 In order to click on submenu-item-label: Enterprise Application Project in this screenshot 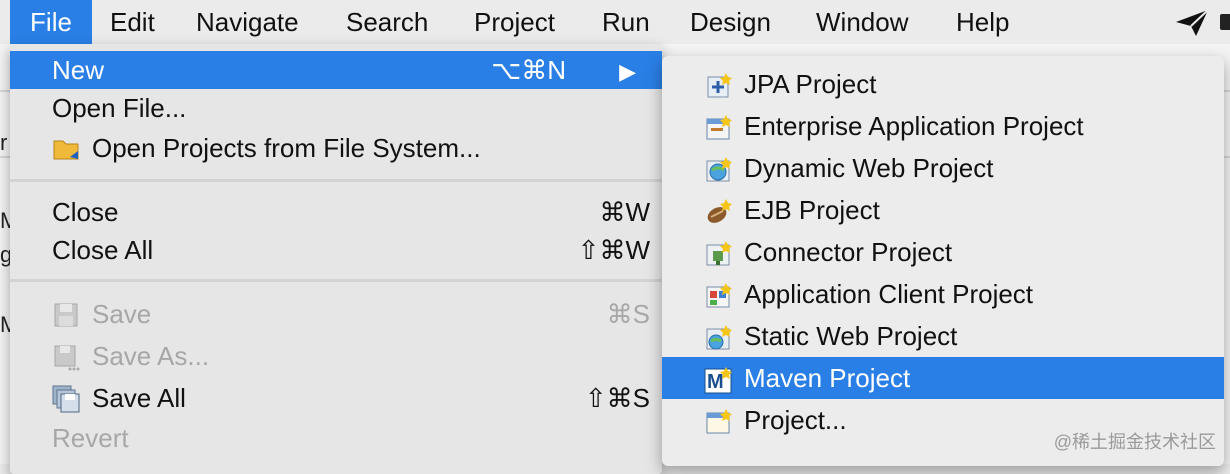, I will do `click(914, 126)`.